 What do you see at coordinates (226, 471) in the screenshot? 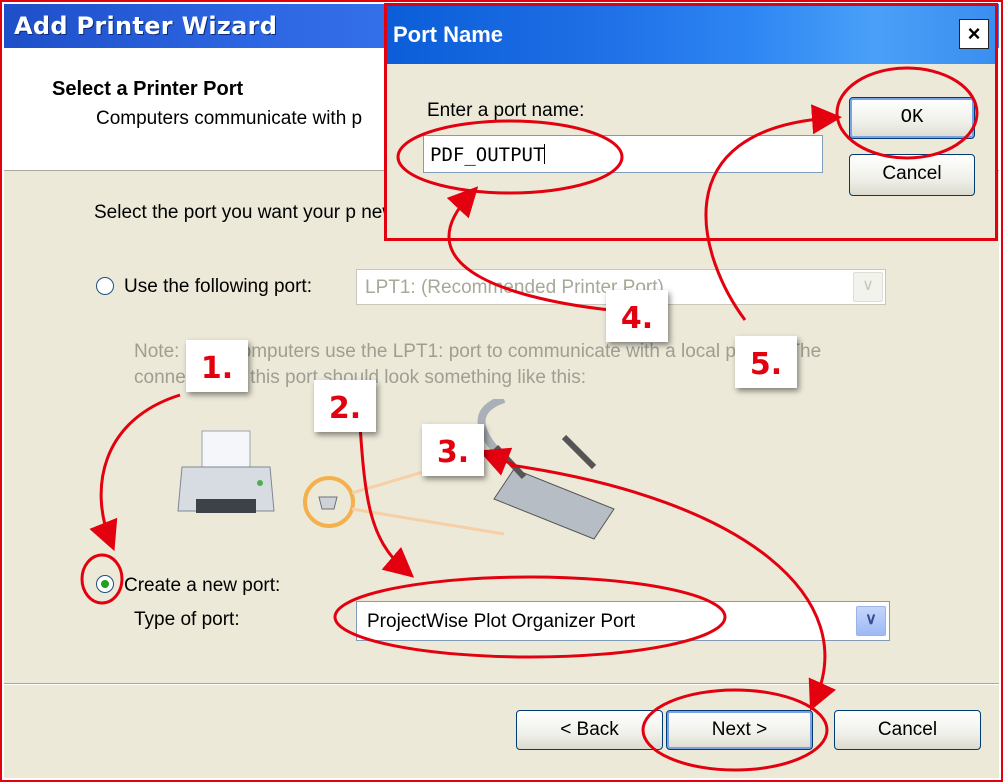
I see `printer-icon` at bounding box center [226, 471].